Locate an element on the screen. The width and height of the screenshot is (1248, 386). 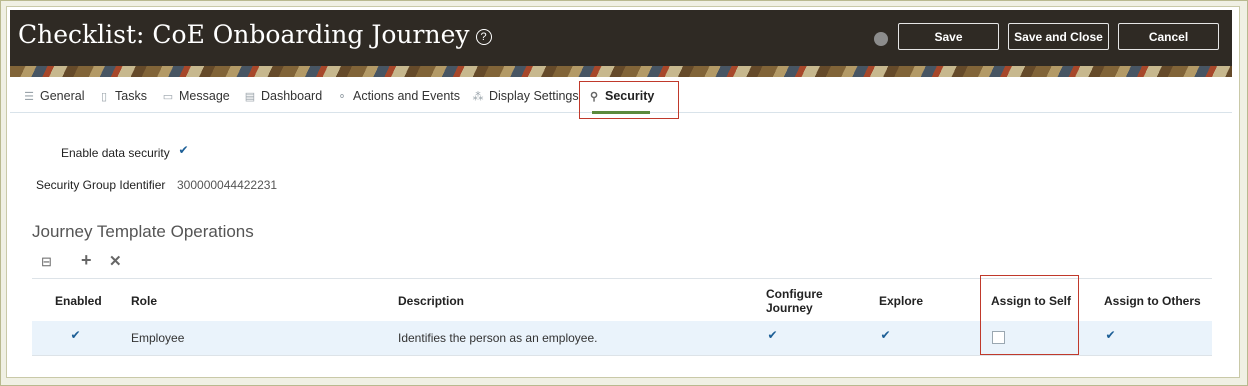
tab-label: Security is located at coordinates (630, 96).